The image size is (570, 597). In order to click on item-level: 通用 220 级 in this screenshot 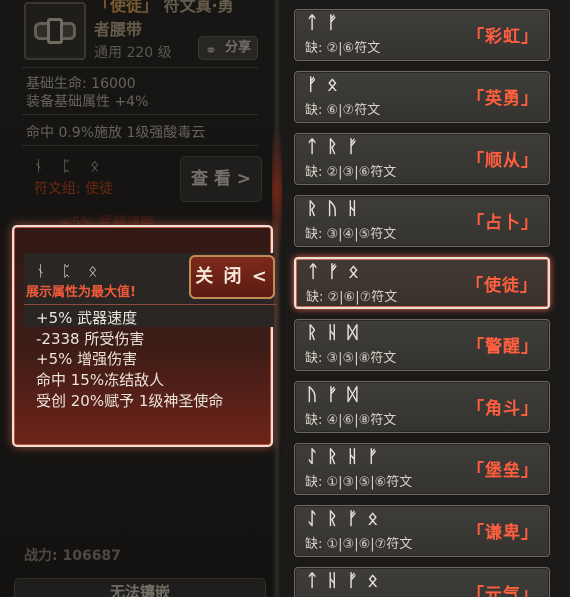, I will do `click(133, 53)`.